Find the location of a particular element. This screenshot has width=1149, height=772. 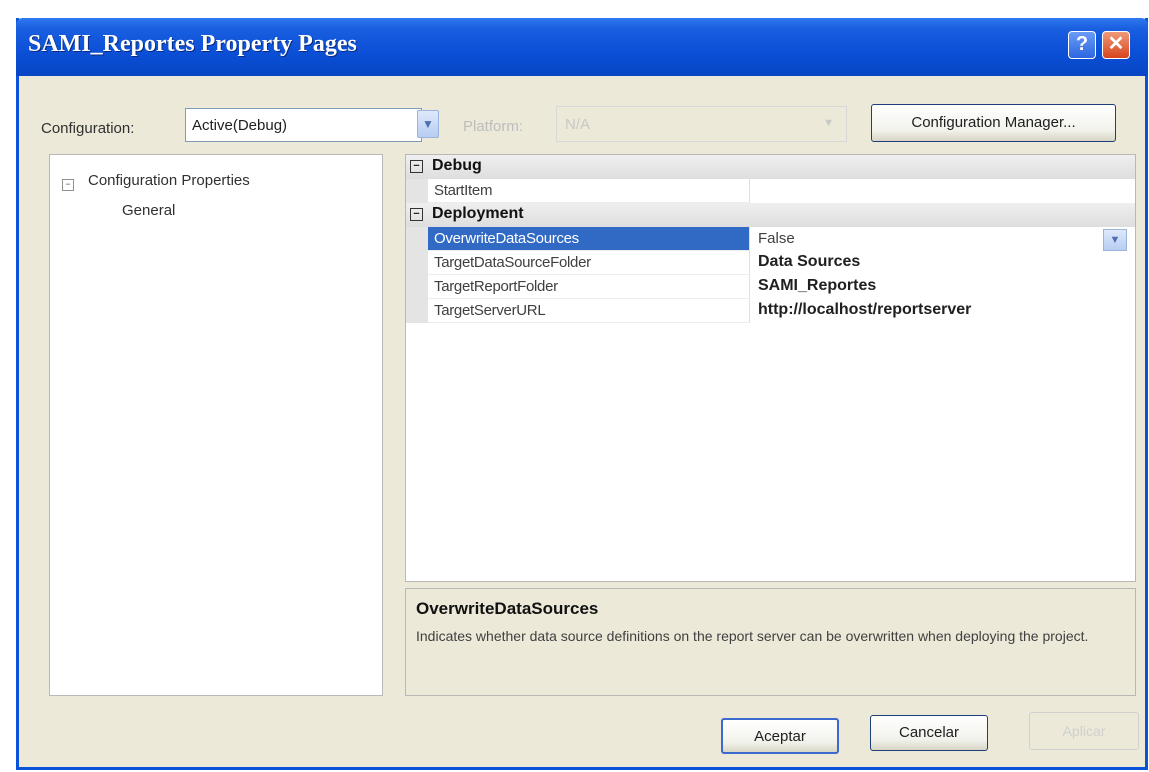

property-name: StartItem is located at coordinates (463, 190).